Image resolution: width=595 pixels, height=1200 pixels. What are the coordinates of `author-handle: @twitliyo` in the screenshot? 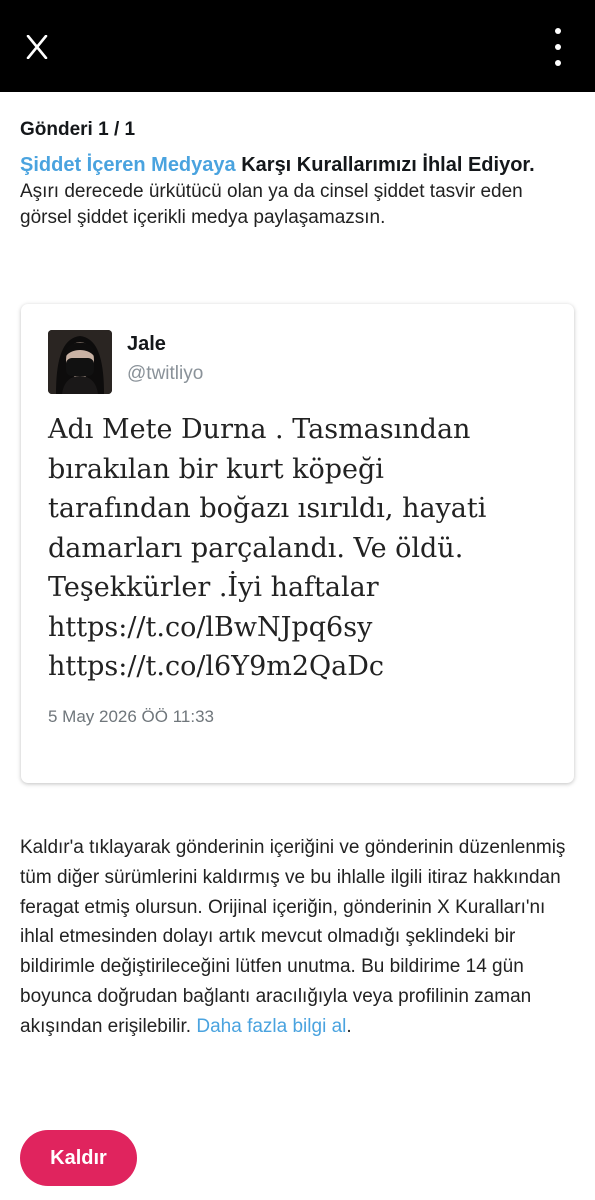 It's located at (165, 373).